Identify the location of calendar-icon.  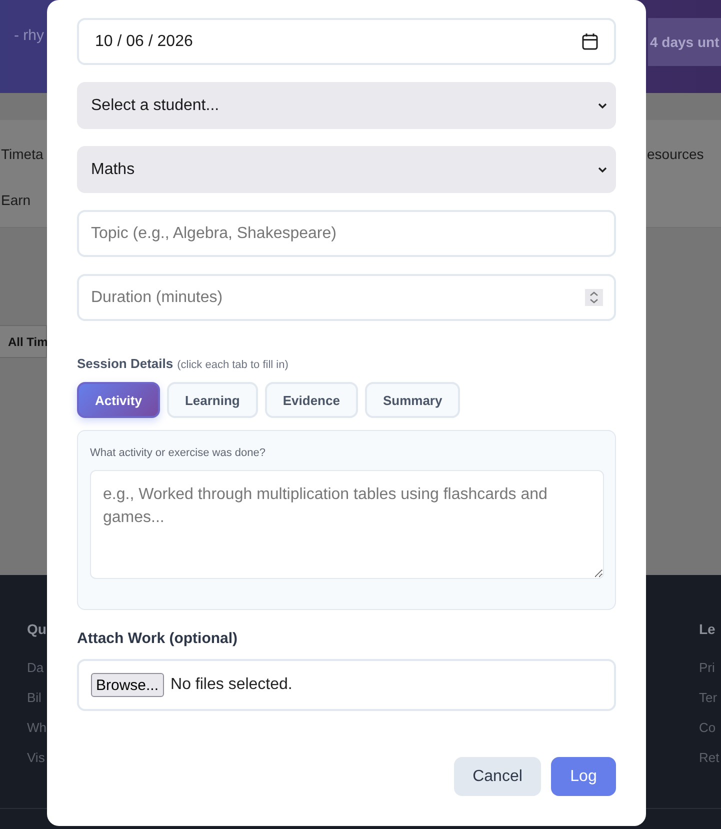
(590, 41).